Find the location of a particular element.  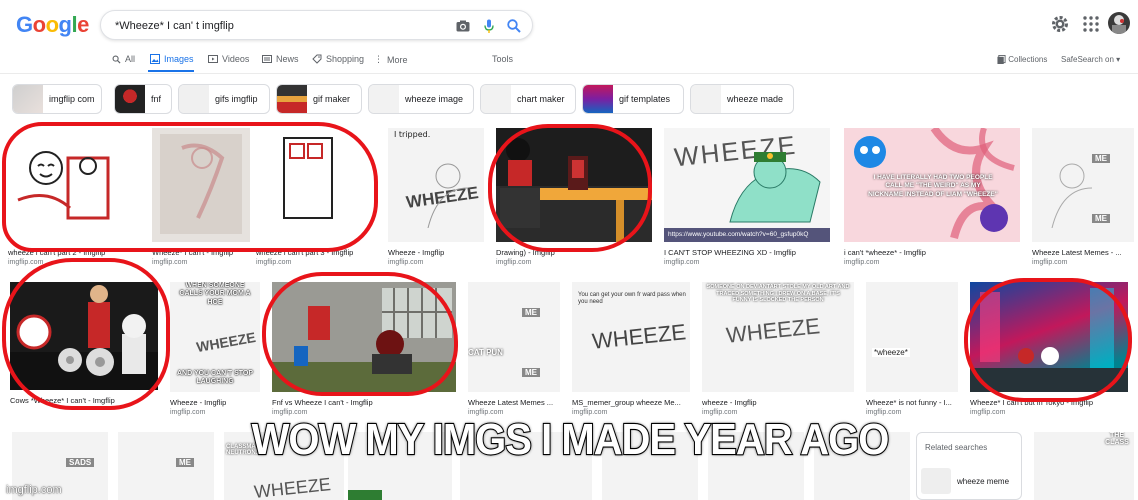

tab-label: More is located at coordinates (397, 59).